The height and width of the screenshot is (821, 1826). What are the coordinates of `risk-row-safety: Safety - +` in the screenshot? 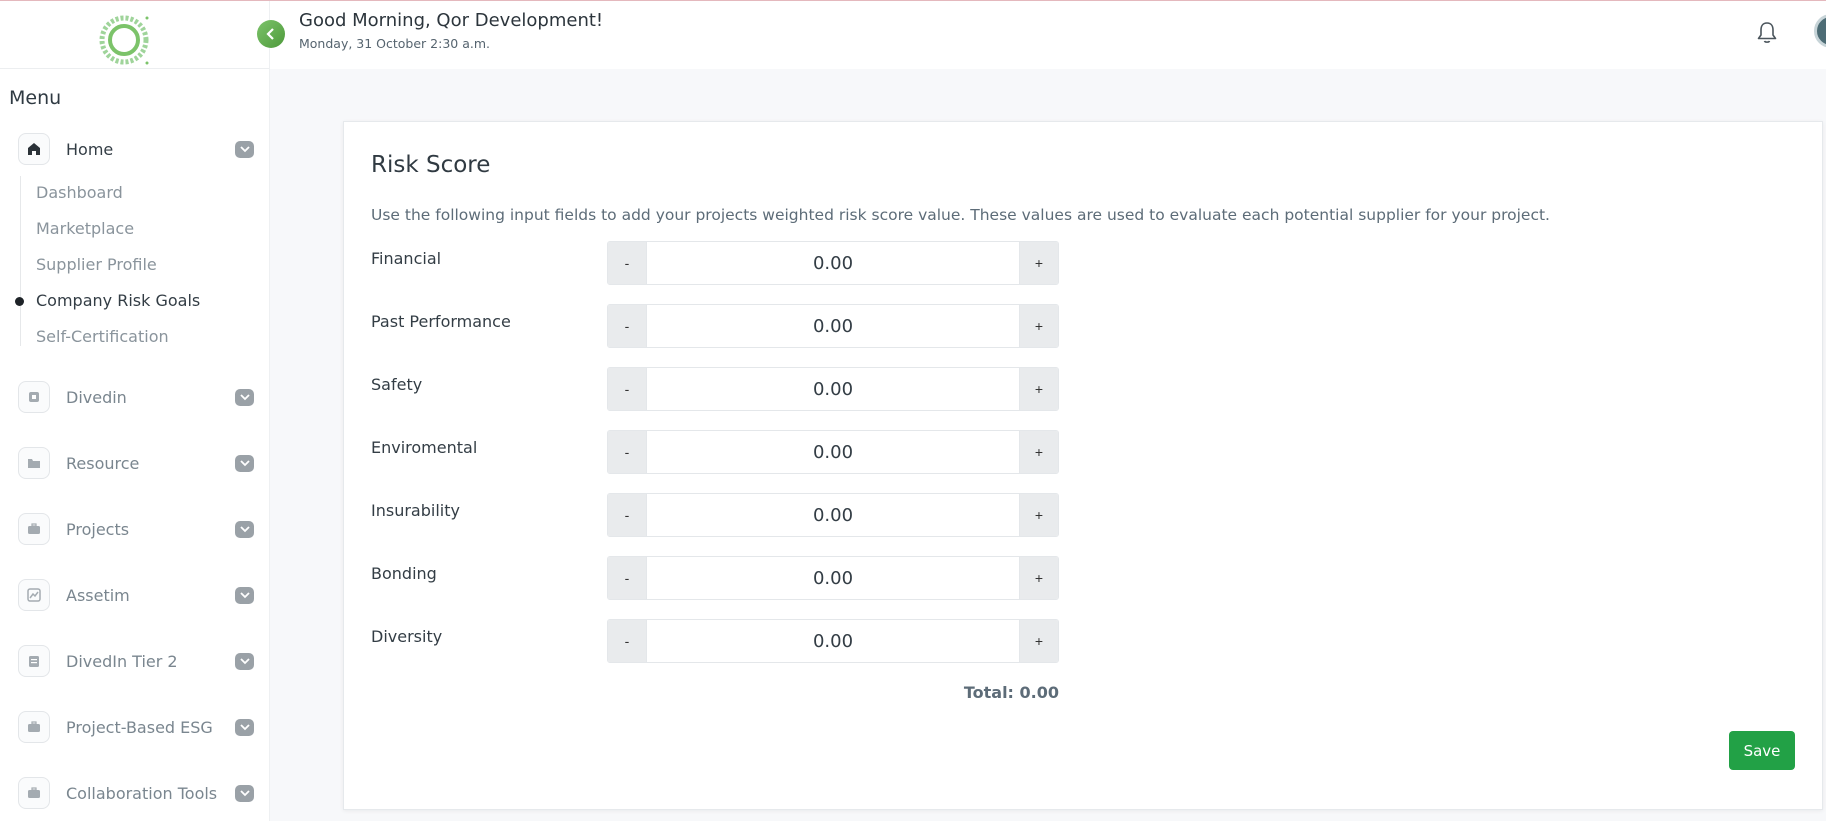 It's located at (921, 389).